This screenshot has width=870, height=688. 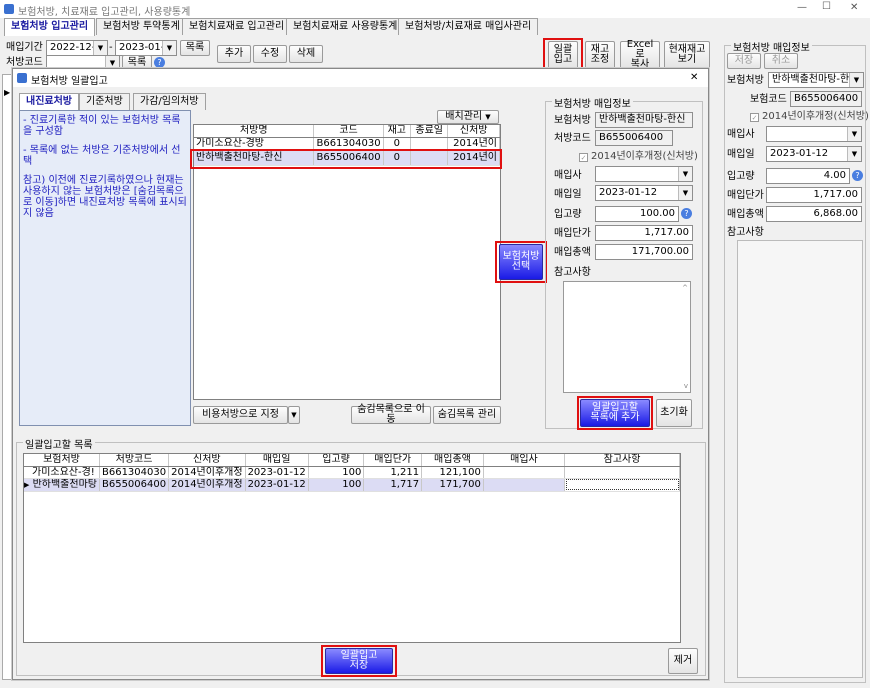 I want to click on nonbilling-dropdown-button: ▼, so click(x=294, y=415).